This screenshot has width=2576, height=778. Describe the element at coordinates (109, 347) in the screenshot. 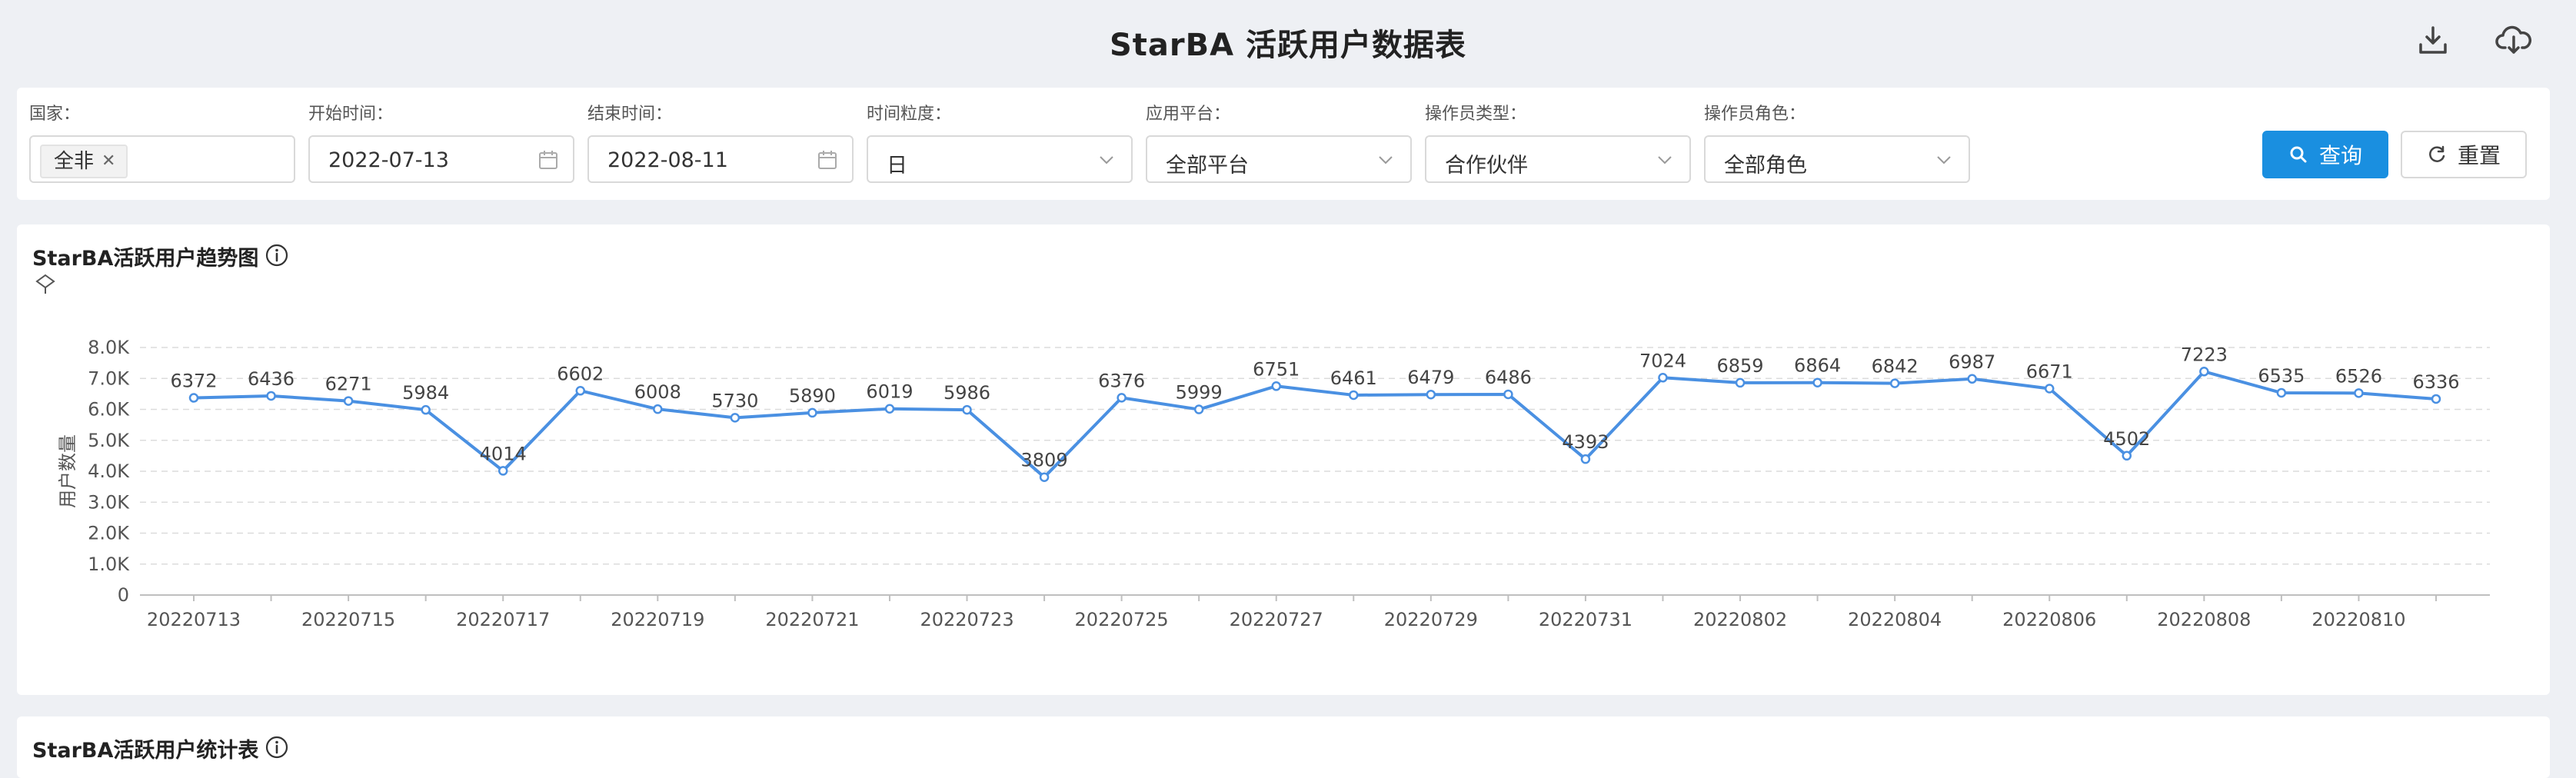

I see `y-tick-label: 8.0K` at that location.